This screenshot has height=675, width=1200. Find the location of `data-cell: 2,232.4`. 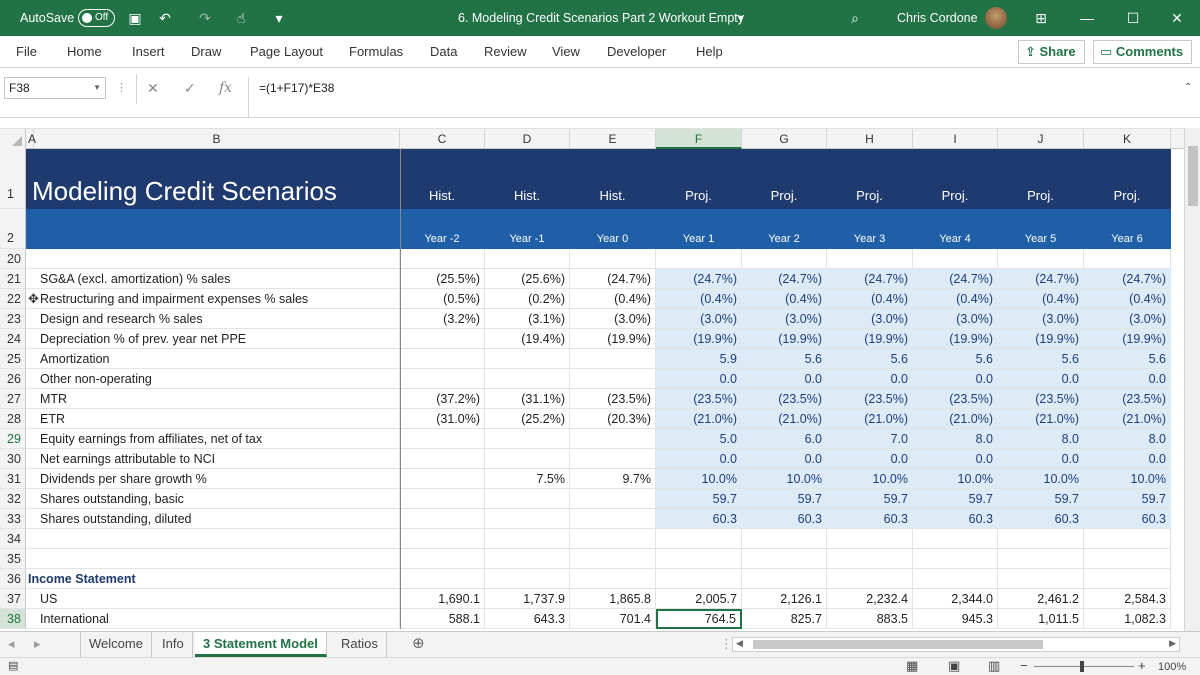

data-cell: 2,232.4 is located at coordinates (870, 599).